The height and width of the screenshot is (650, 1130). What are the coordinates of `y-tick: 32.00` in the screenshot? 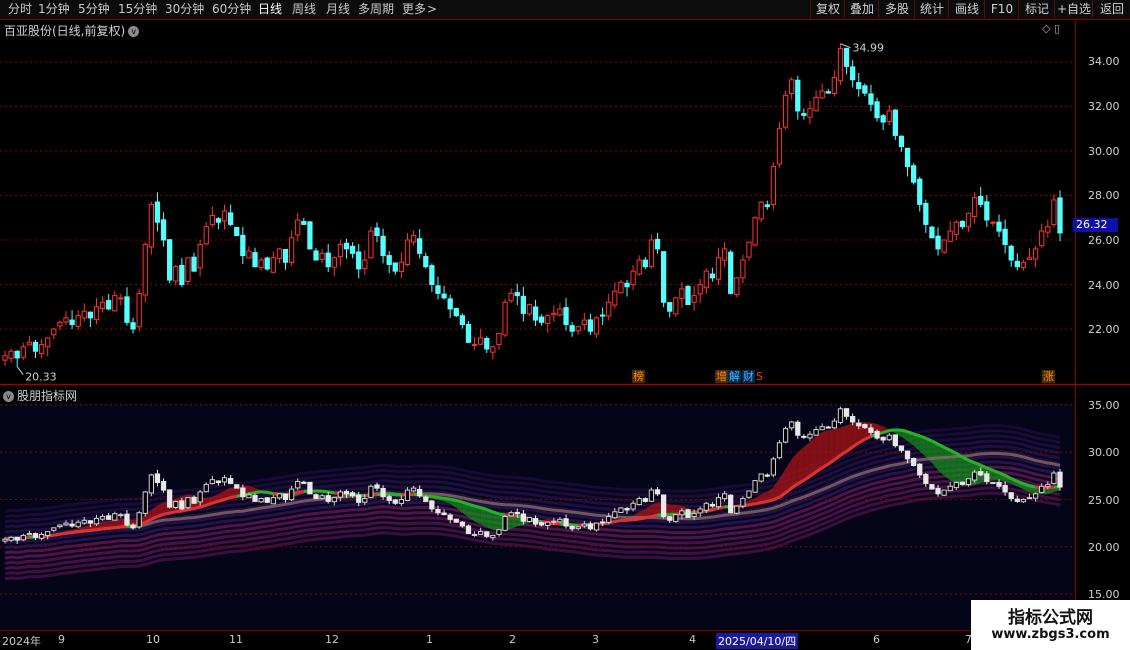 It's located at (1104, 106).